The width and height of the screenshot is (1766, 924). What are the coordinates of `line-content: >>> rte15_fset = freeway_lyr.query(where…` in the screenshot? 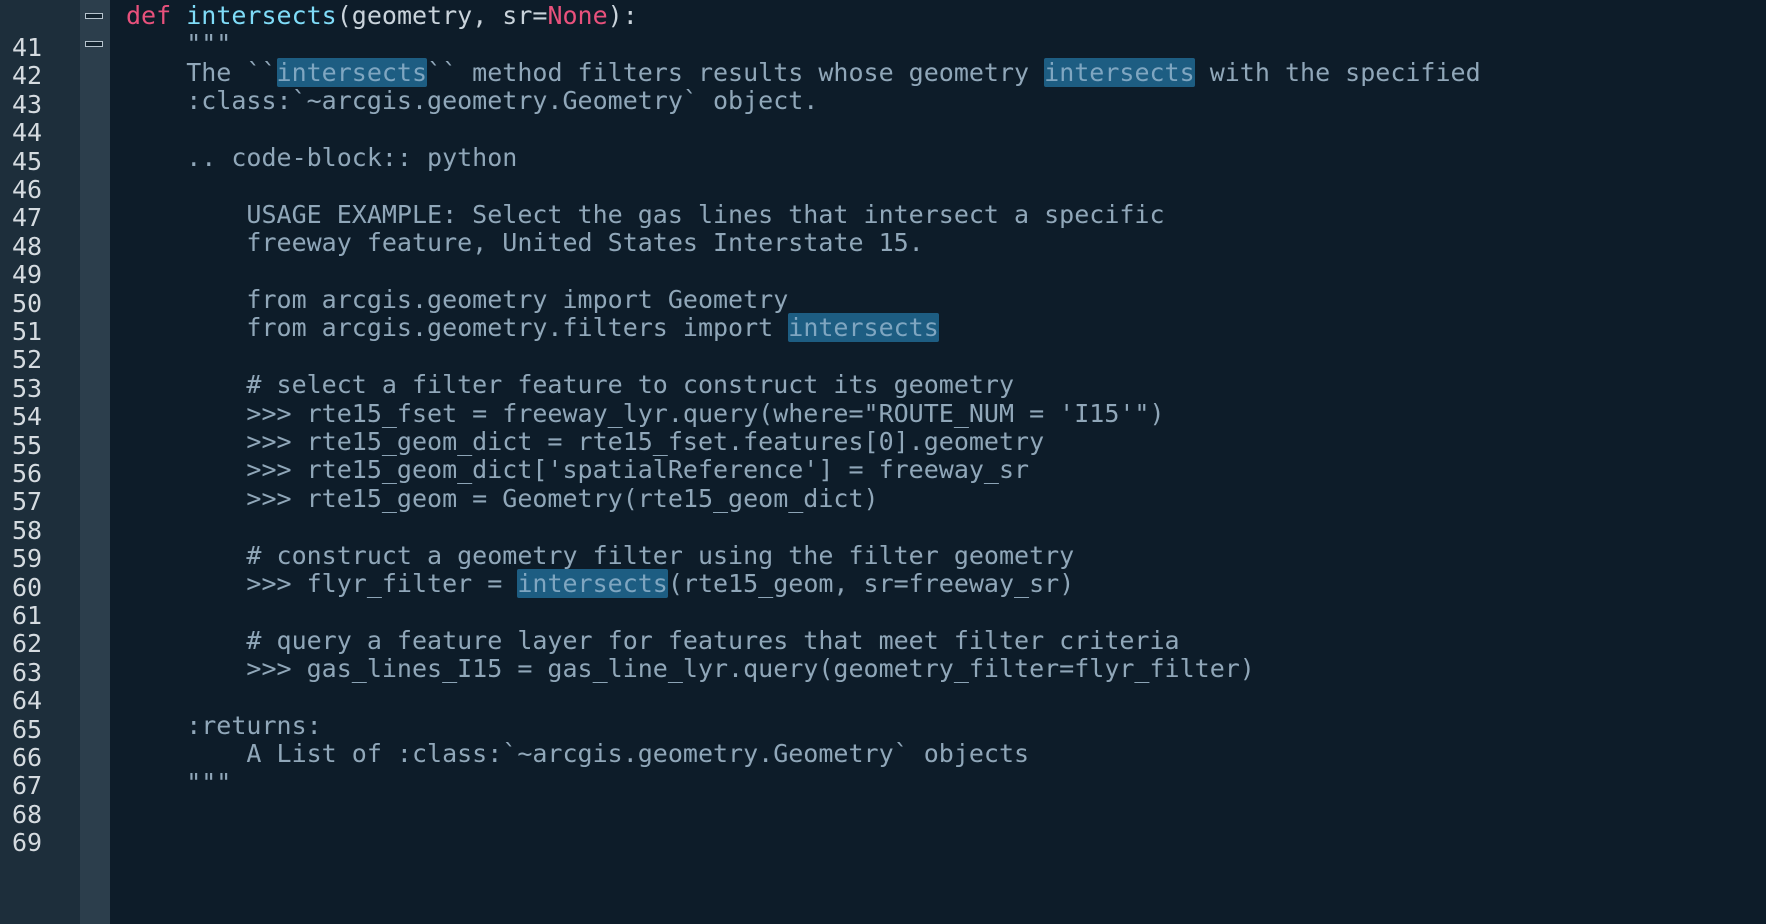 It's located at (645, 413).